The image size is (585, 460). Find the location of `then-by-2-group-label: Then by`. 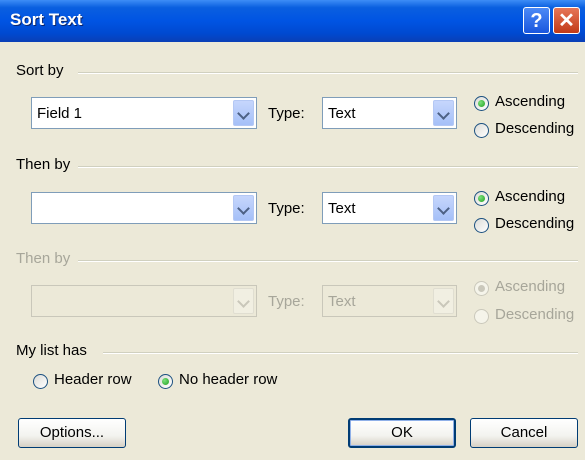

then-by-2-group-label: Then by is located at coordinates (43, 258).